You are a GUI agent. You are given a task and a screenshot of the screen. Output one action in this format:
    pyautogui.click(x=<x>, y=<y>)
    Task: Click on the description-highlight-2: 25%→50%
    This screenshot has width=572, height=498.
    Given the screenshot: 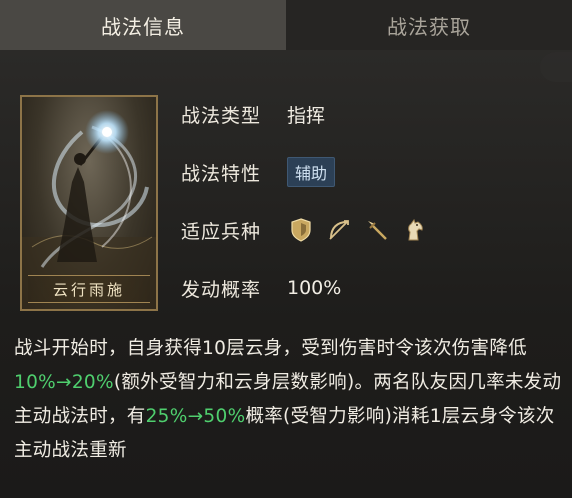 What is the action you would take?
    pyautogui.click(x=195, y=416)
    